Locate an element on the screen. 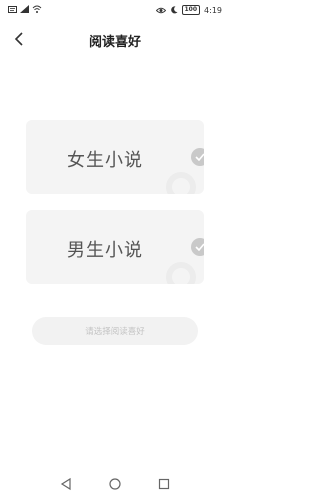 The image size is (320, 500). page-title: 阅读喜好 is located at coordinates (114, 42).